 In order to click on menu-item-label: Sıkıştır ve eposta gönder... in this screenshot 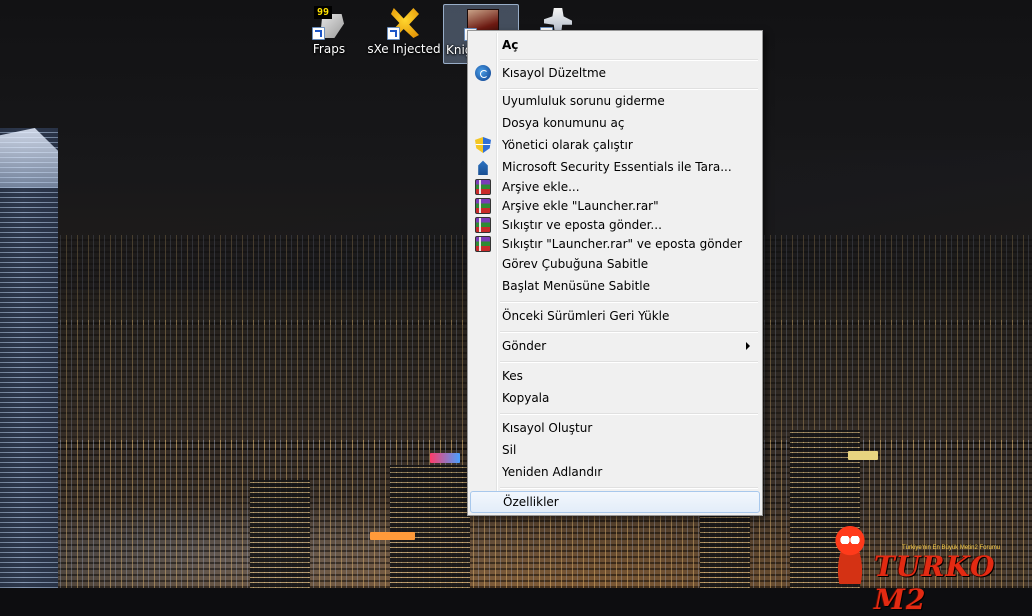, I will do `click(582, 225)`.